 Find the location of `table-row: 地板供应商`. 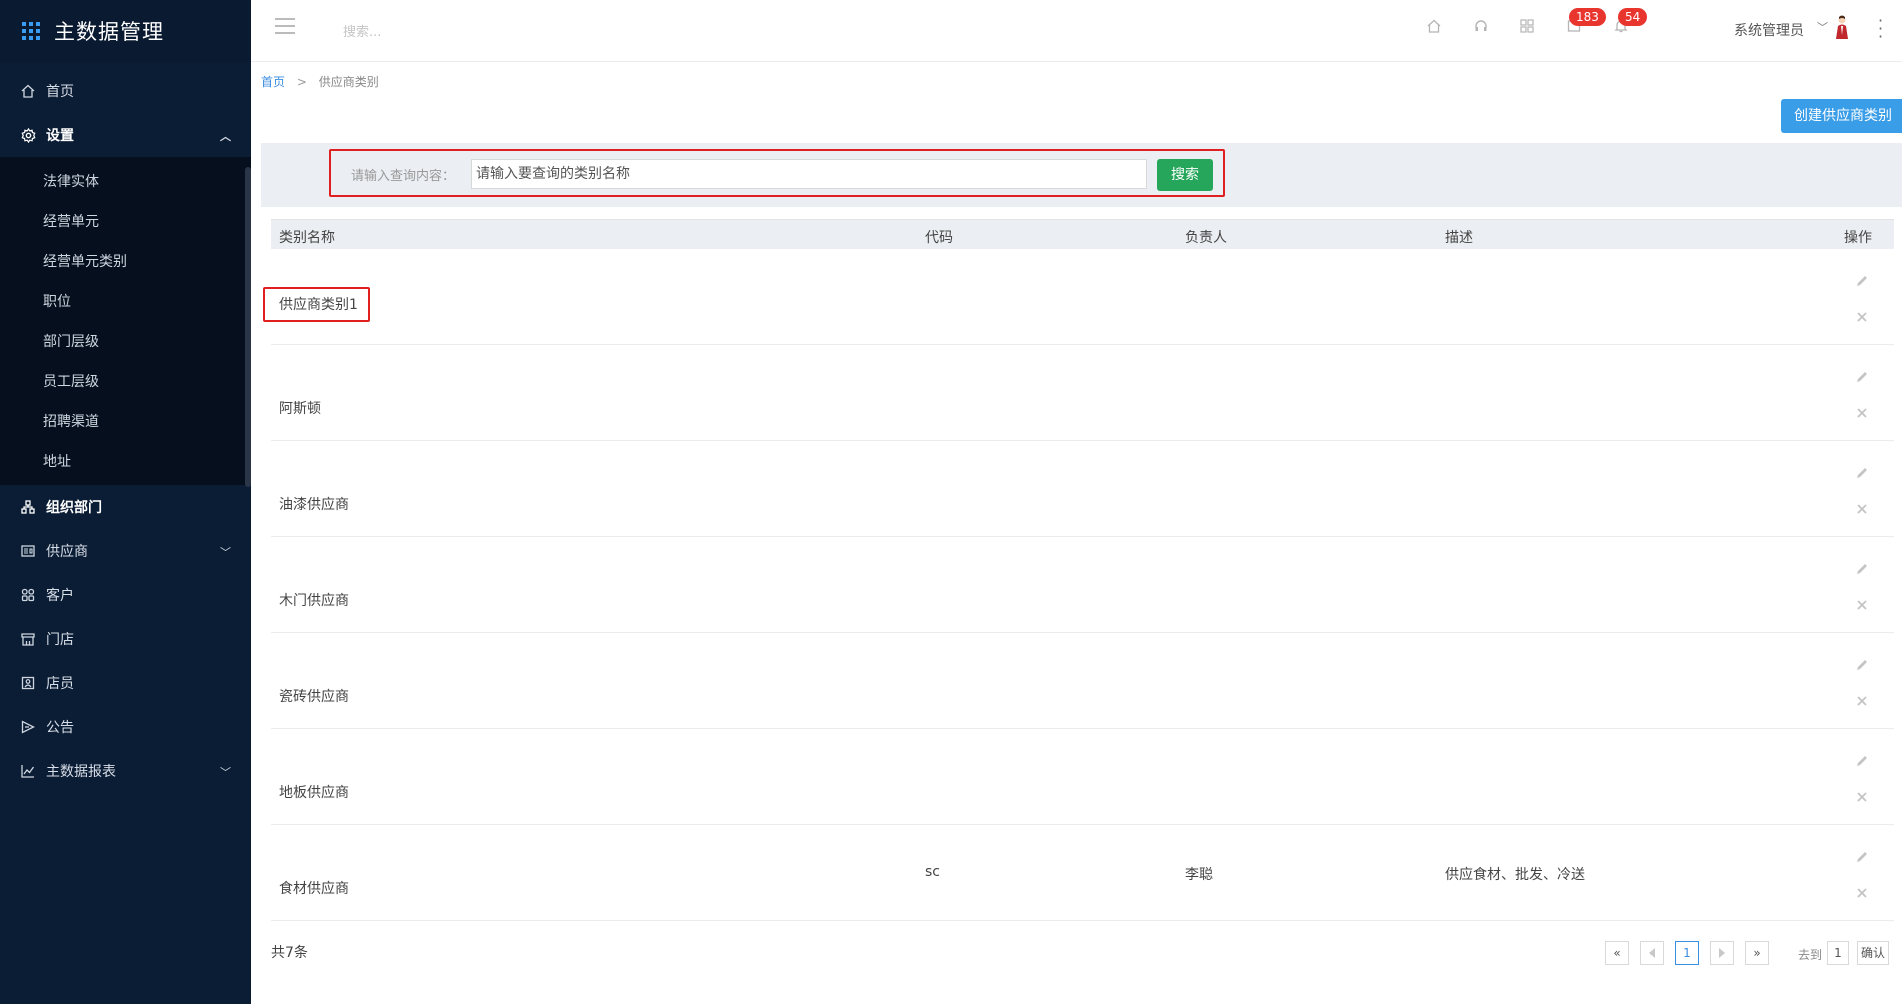

table-row: 地板供应商 is located at coordinates (1082, 777).